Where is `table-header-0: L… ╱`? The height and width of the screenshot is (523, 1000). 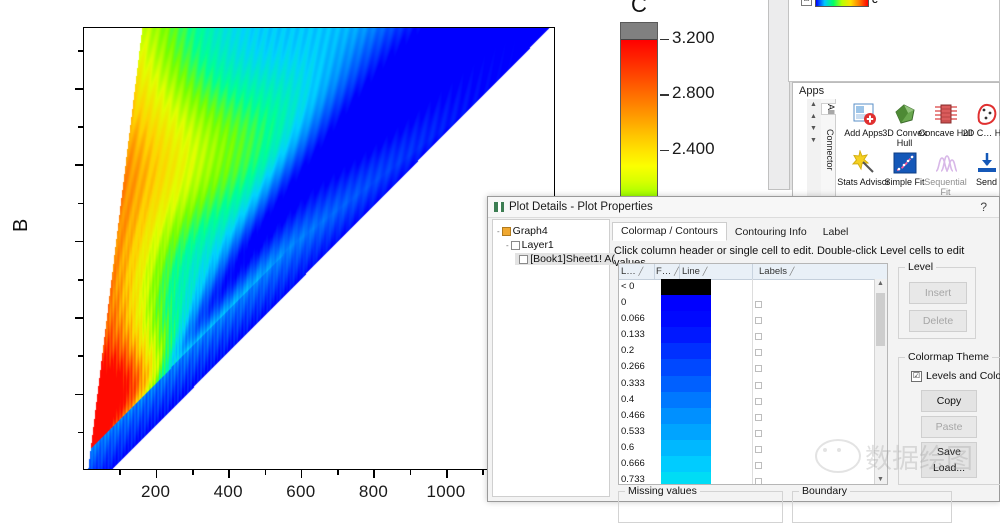
table-header-0: L… ╱ is located at coordinates (632, 271).